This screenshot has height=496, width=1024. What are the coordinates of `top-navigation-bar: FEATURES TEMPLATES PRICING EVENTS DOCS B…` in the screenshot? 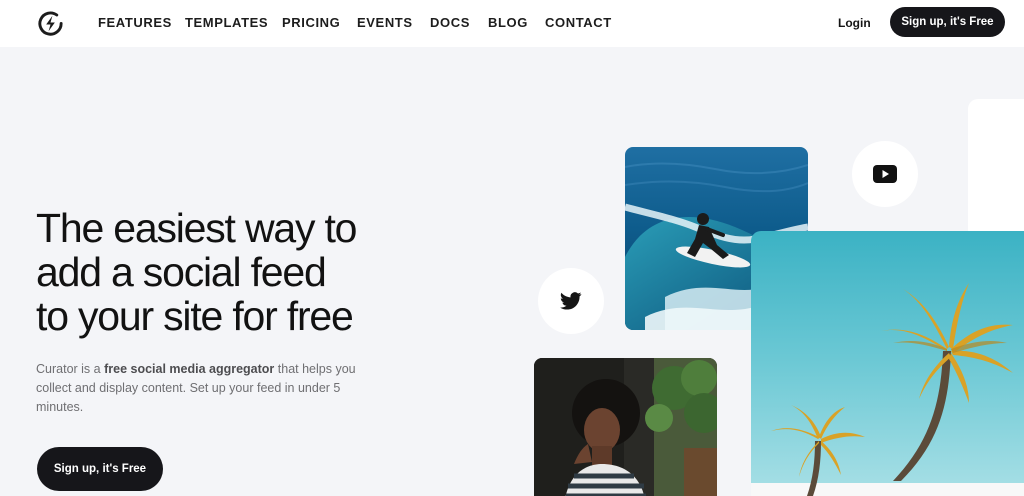 It's located at (512, 23).